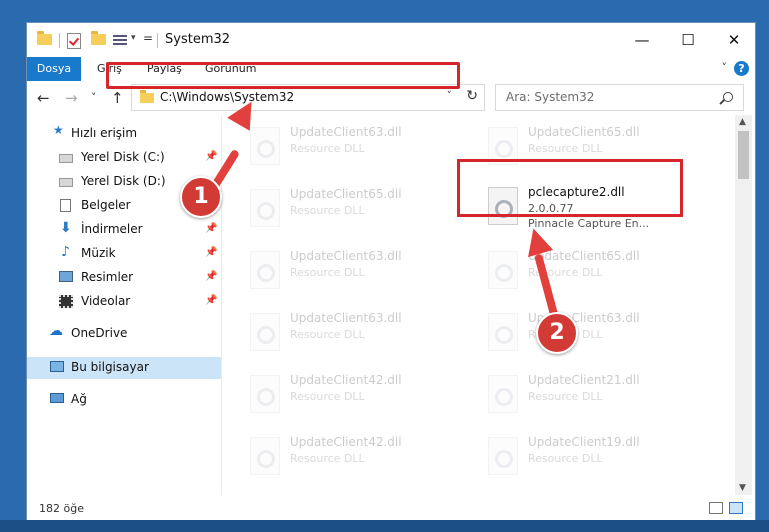 The width and height of the screenshot is (769, 532). What do you see at coordinates (133, 41) in the screenshot?
I see `chevron-down-icon: ▾` at bounding box center [133, 41].